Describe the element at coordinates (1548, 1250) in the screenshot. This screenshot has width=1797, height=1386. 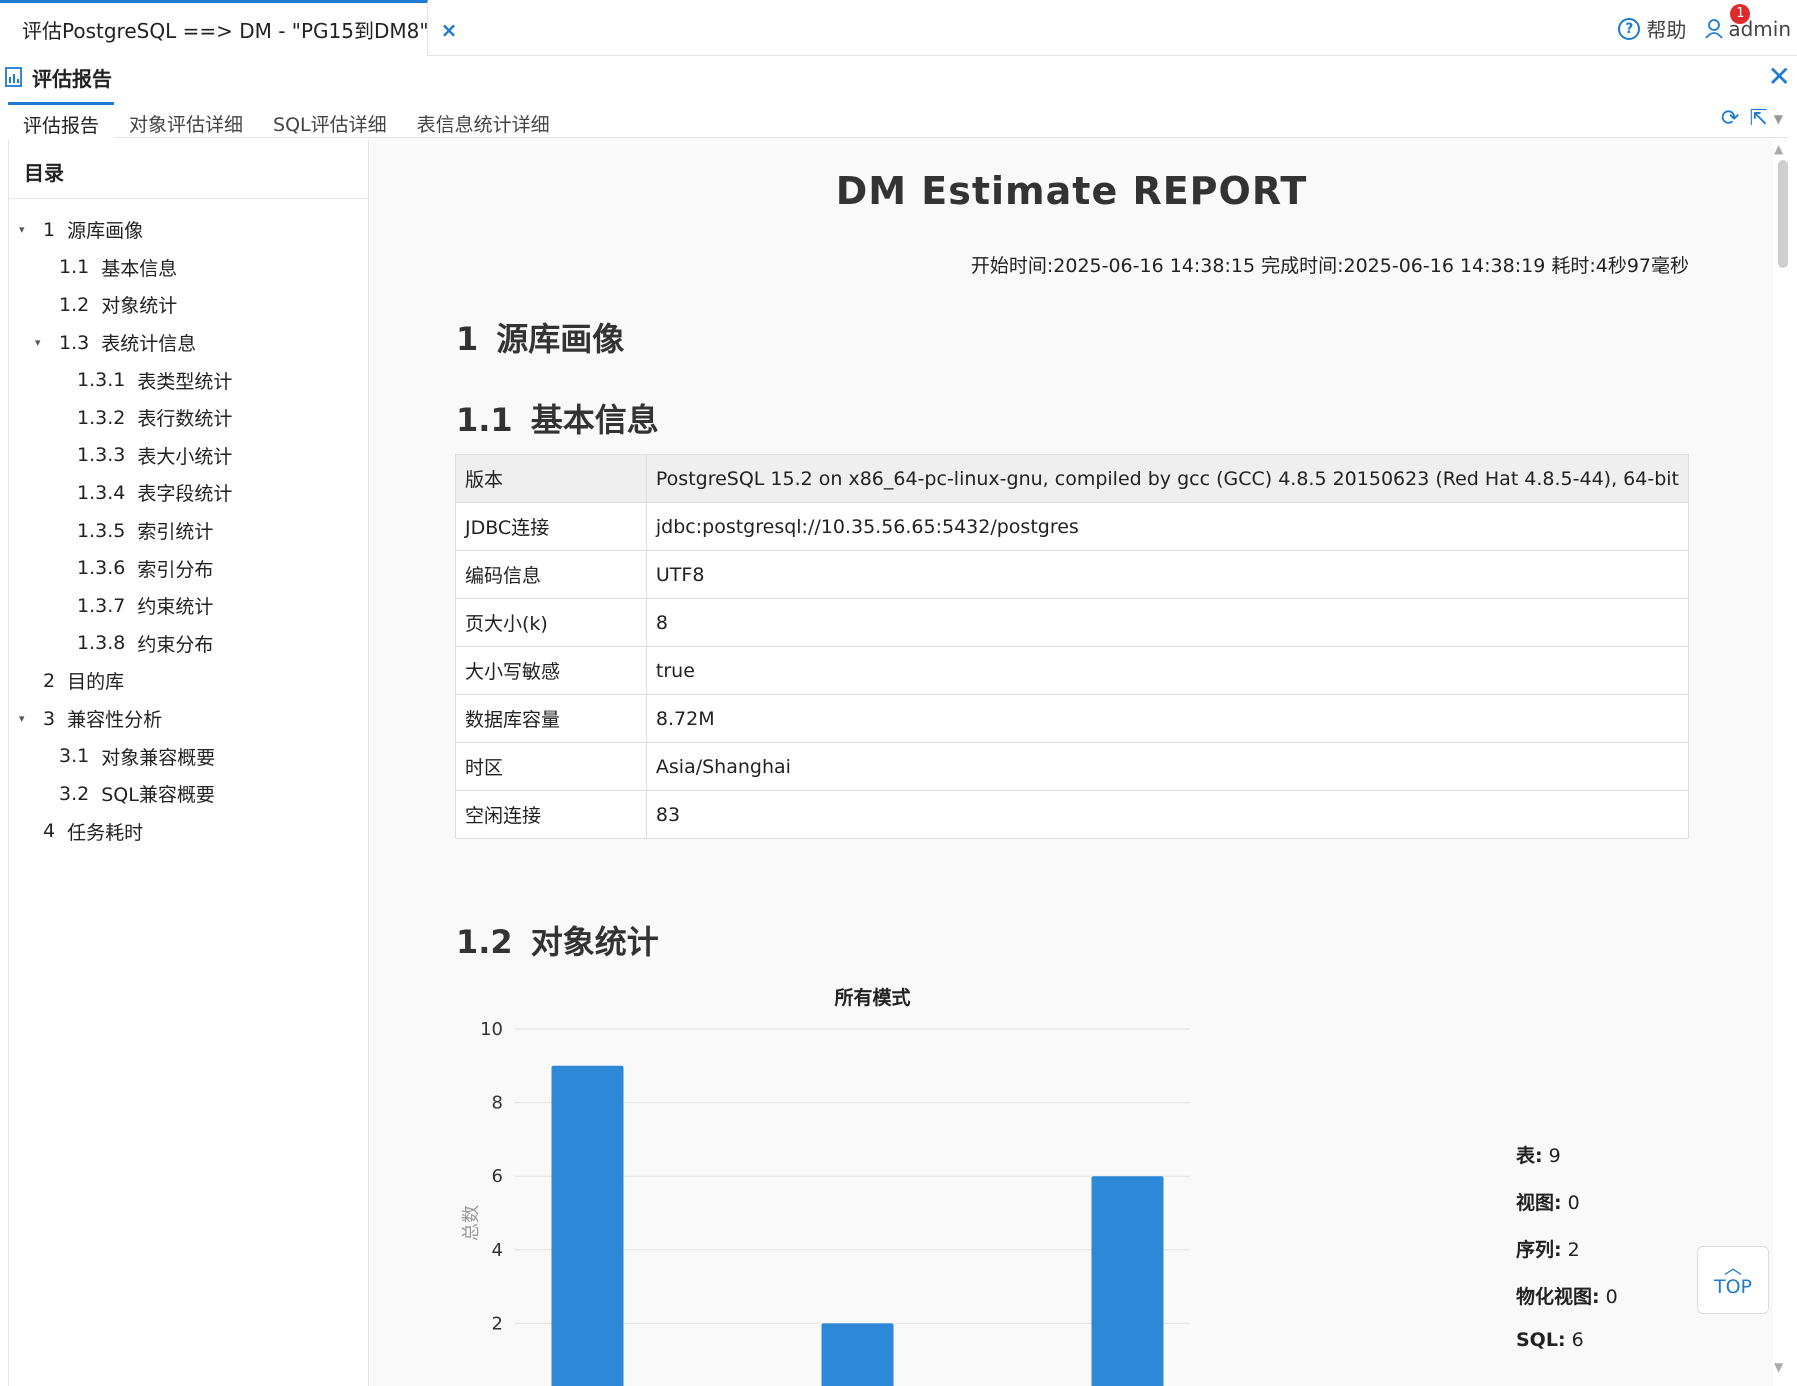
I see `legend-item: 序列: 2` at that location.